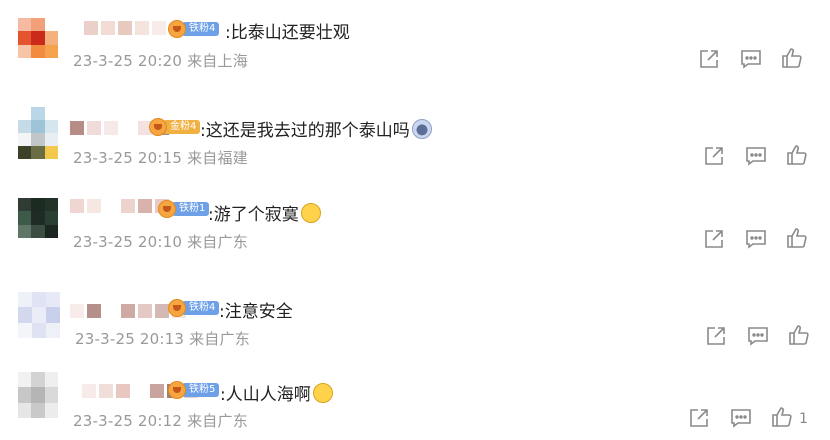 The height and width of the screenshot is (440, 830). What do you see at coordinates (276, 392) in the screenshot?
I see `comment-text: :人山人海啊` at bounding box center [276, 392].